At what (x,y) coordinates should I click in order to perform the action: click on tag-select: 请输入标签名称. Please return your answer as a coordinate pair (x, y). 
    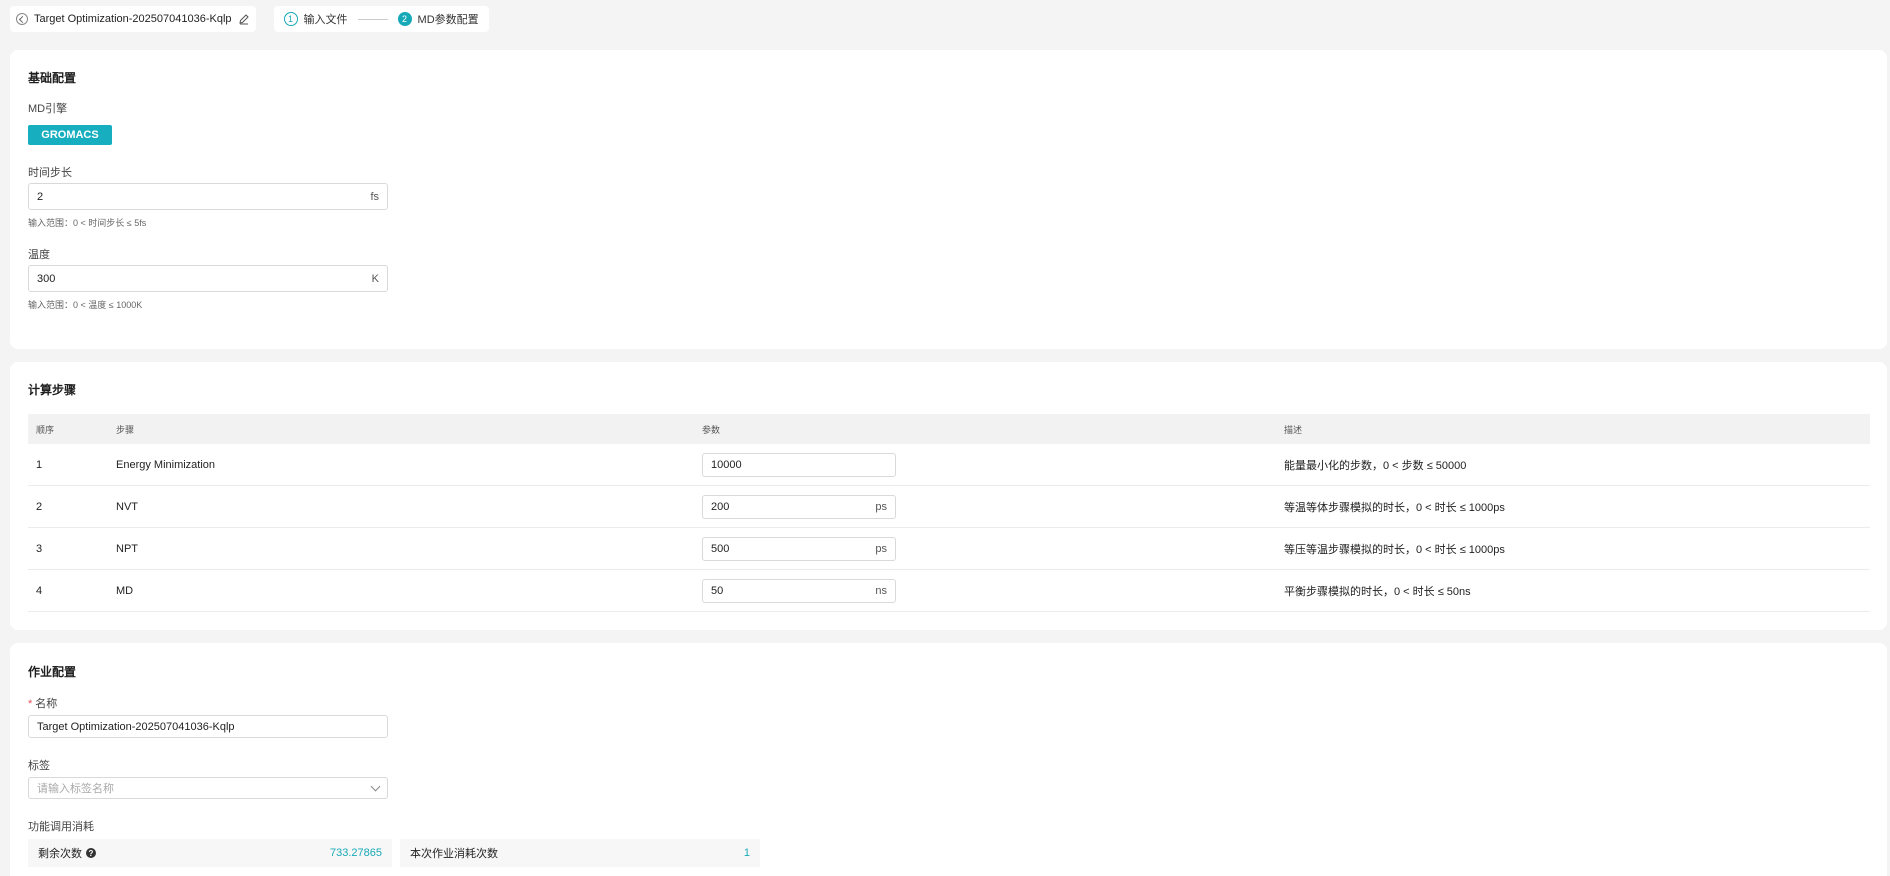
    Looking at the image, I should click on (208, 788).